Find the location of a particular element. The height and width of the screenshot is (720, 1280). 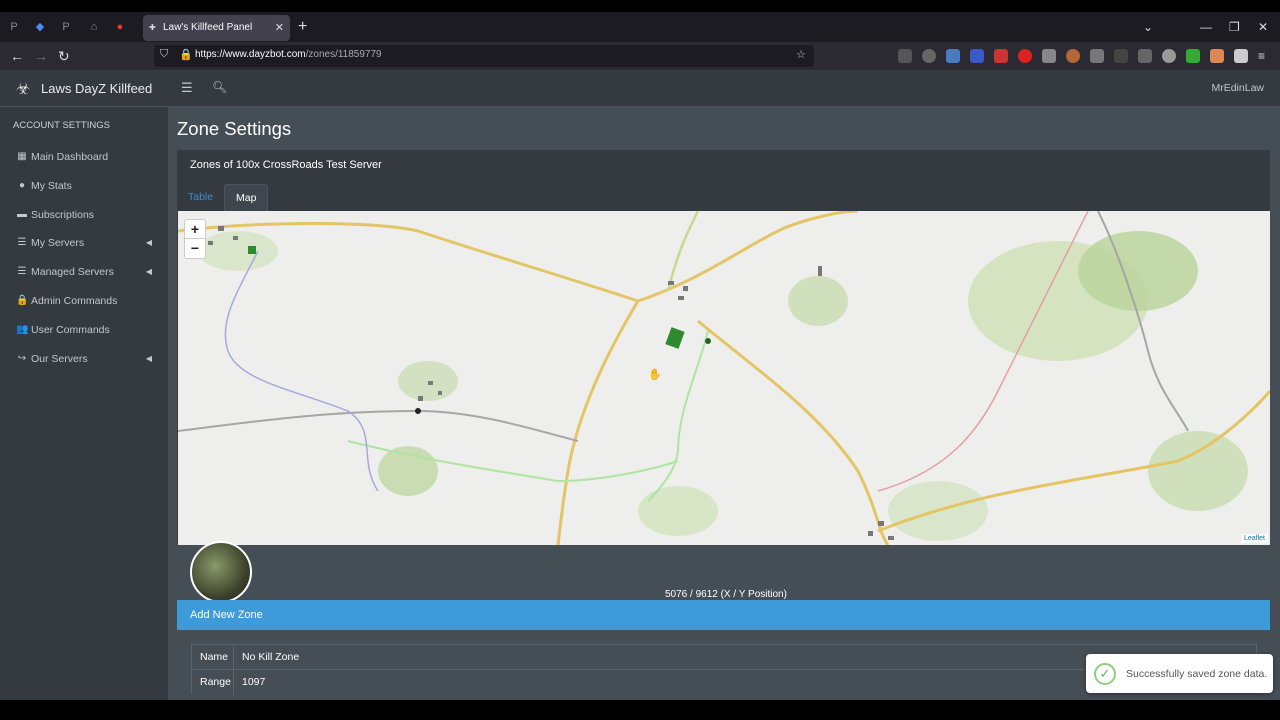

credit-card-icon: ▬ is located at coordinates (22, 214).